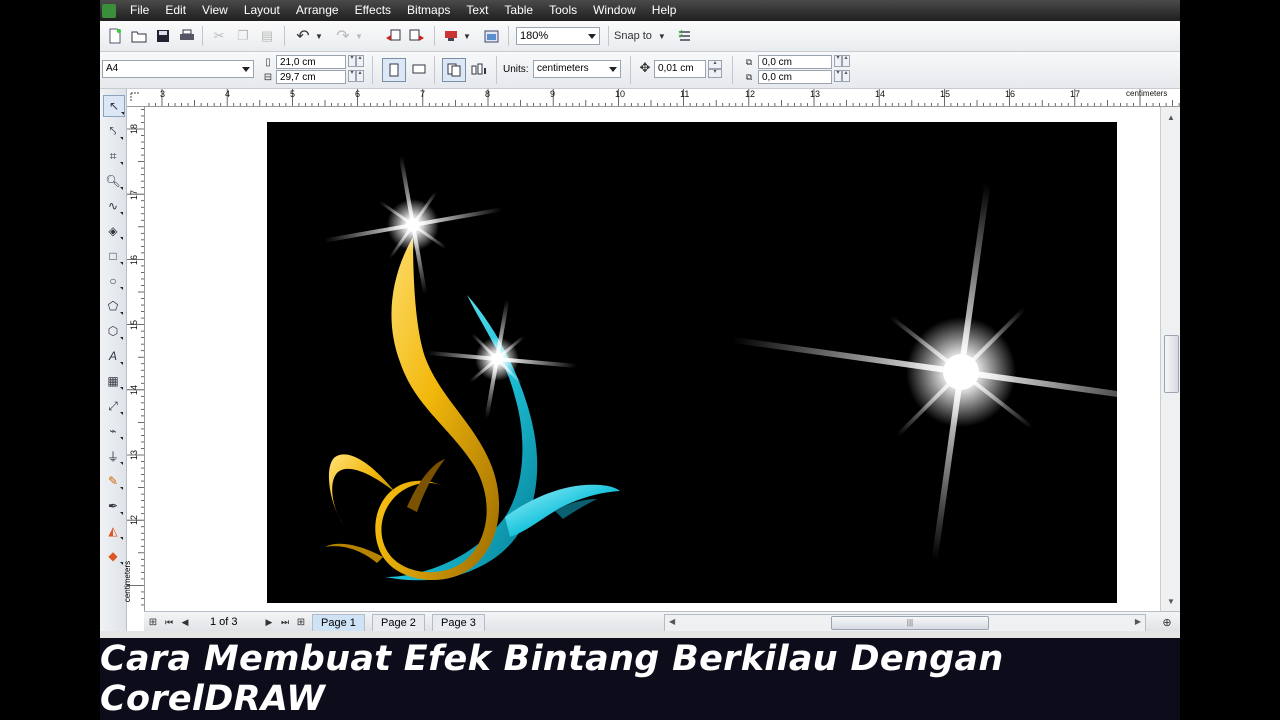  Describe the element at coordinates (373, 10) in the screenshot. I see `menu-effects: Effects` at that location.